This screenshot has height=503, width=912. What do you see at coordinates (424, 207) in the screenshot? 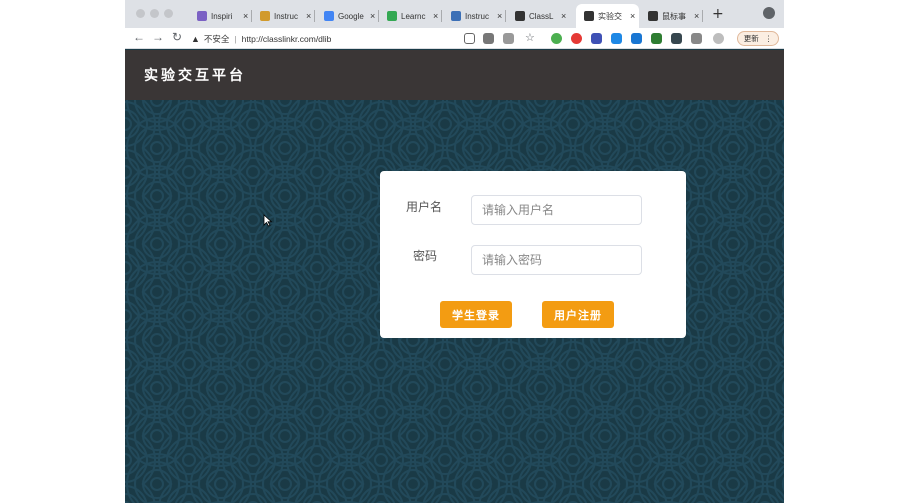
I see `username-label: 用户名` at bounding box center [424, 207].